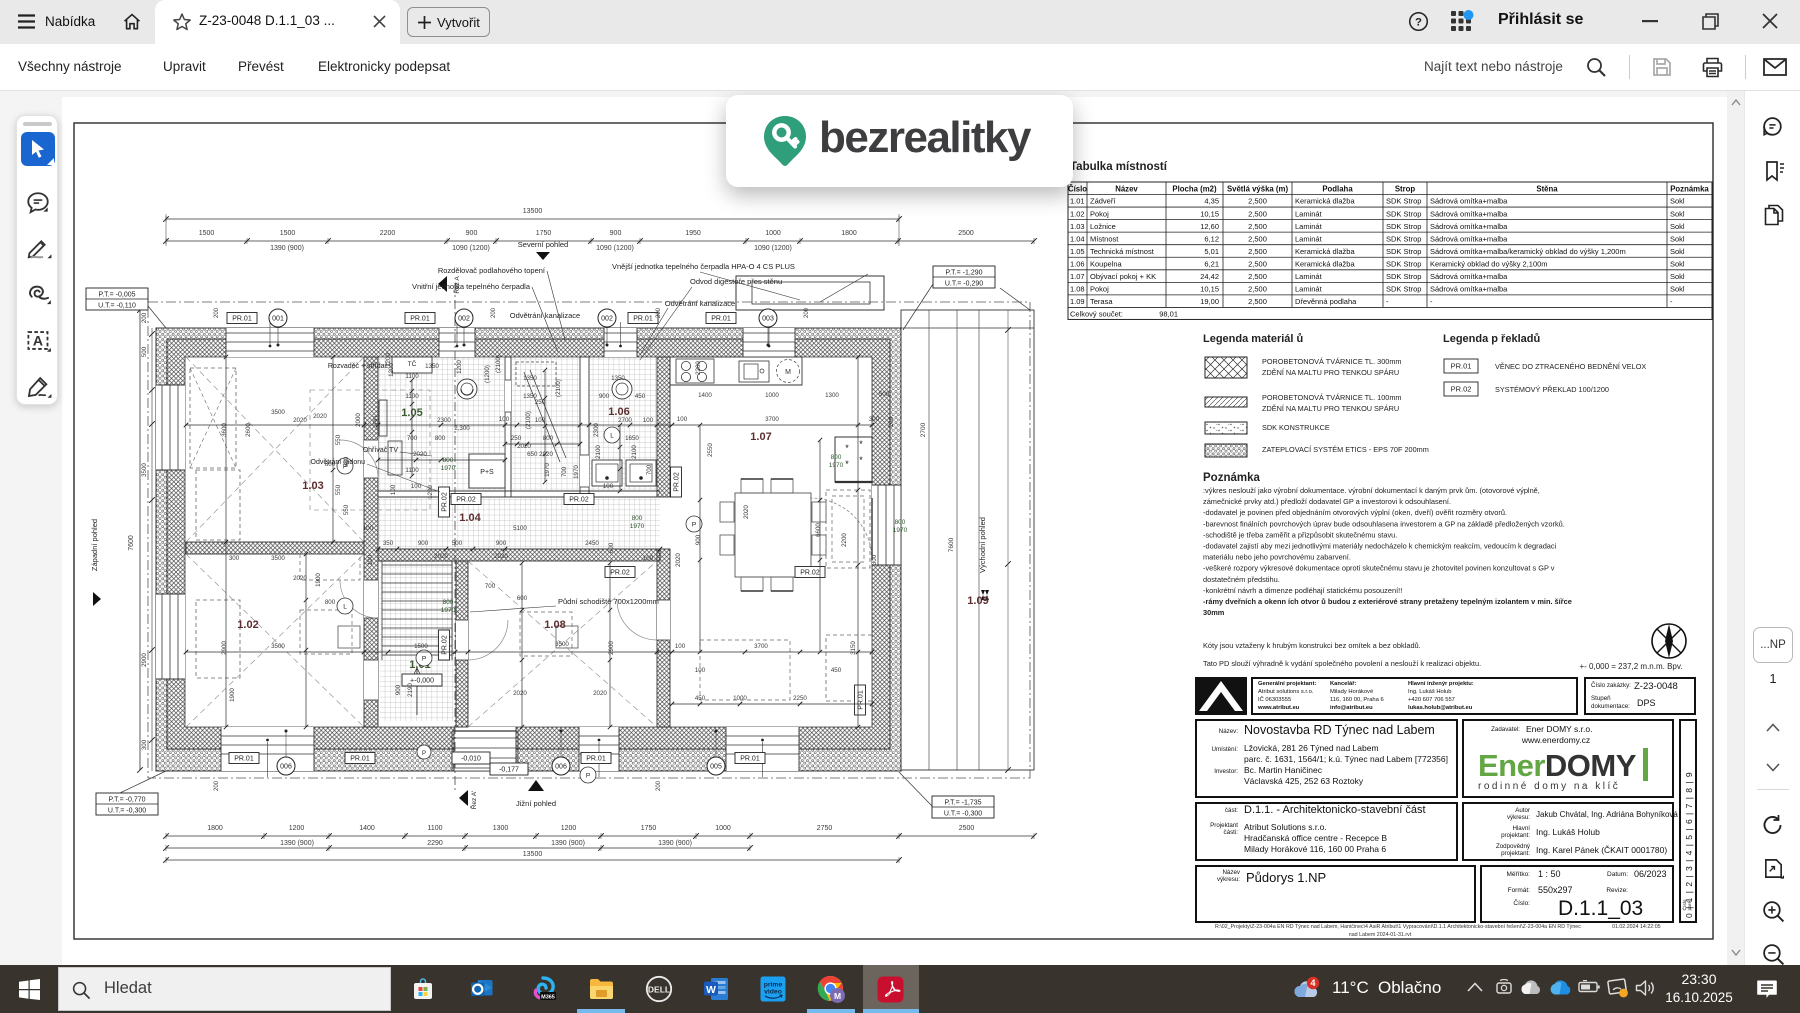 The width and height of the screenshot is (1800, 1013). I want to click on svg-text: M, so click(788, 372).